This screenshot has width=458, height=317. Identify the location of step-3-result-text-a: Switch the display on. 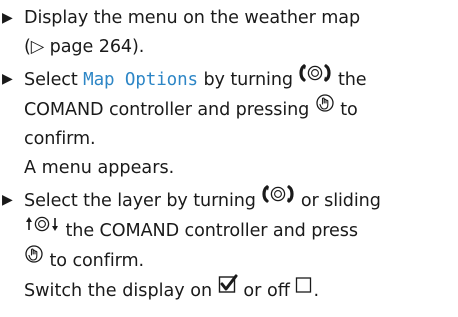
(121, 291).